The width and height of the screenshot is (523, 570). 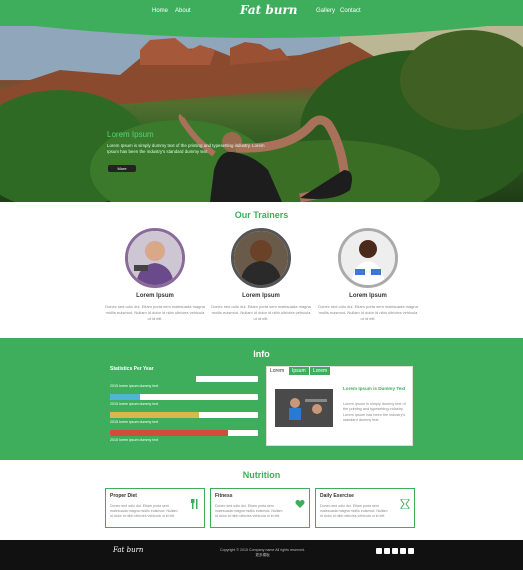 What do you see at coordinates (261, 354) in the screenshot?
I see `info-title: Info` at bounding box center [261, 354].